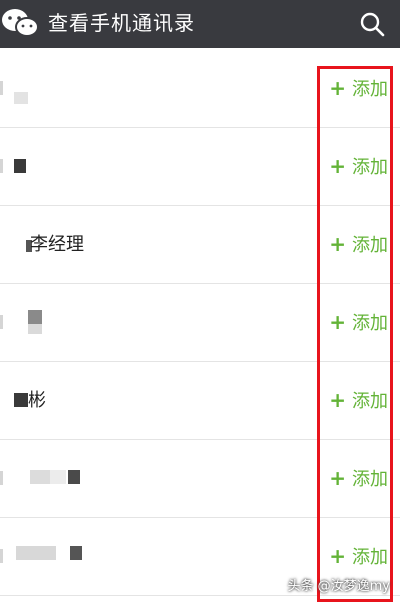 Image resolution: width=400 pixels, height=602 pixels. What do you see at coordinates (57, 244) in the screenshot?
I see `contact-name: 李经理` at bounding box center [57, 244].